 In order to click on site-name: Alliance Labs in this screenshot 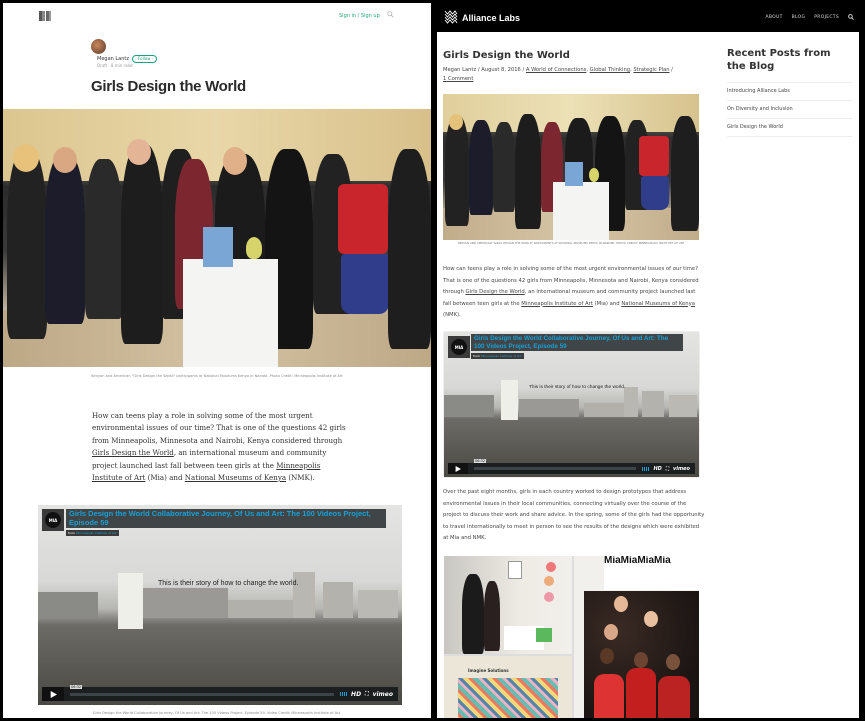, I will do `click(491, 17)`.